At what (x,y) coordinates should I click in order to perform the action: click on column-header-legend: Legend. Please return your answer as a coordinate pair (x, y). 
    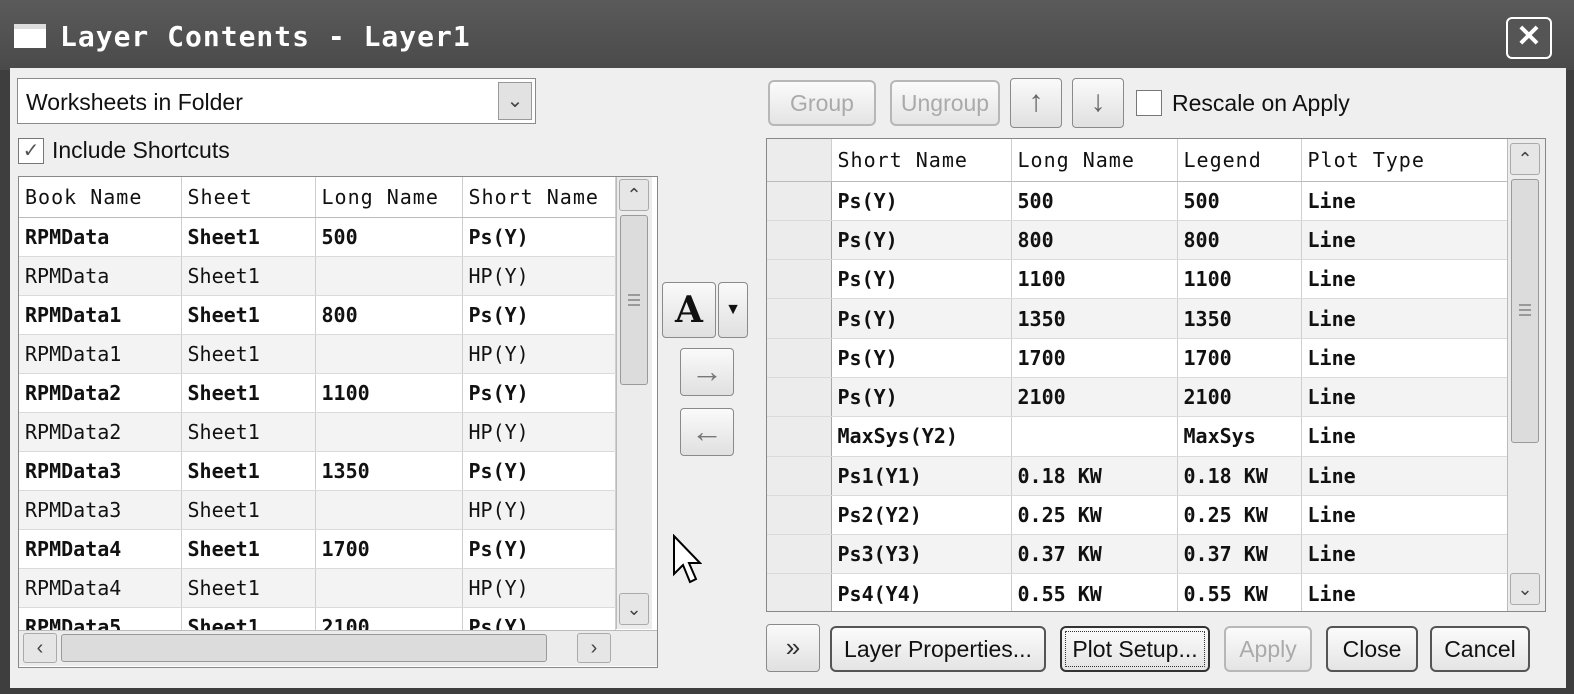
    Looking at the image, I should click on (1239, 160).